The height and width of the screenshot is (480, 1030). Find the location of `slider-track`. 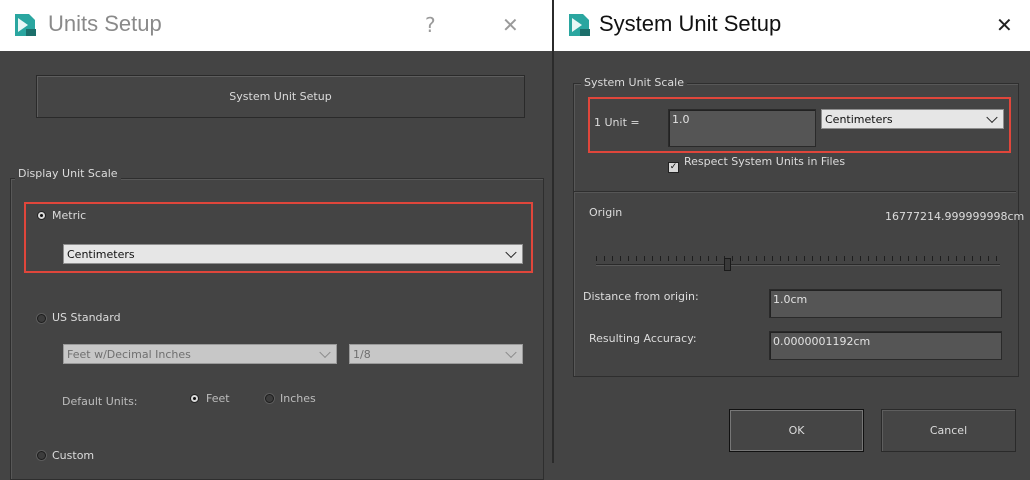

slider-track is located at coordinates (798, 264).